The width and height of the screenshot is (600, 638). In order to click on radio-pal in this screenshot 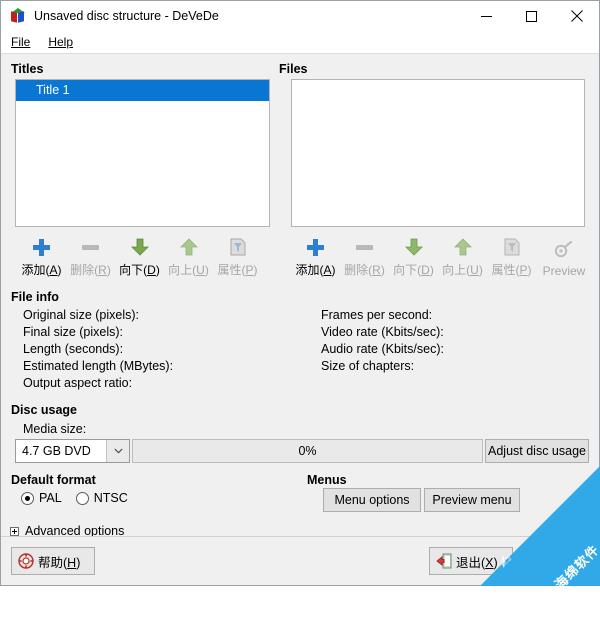, I will do `click(27, 498)`.